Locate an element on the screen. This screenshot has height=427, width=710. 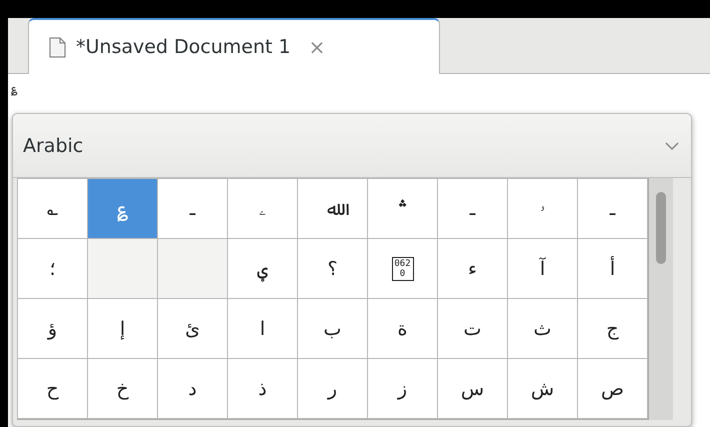
document-icon is located at coordinates (57, 47).